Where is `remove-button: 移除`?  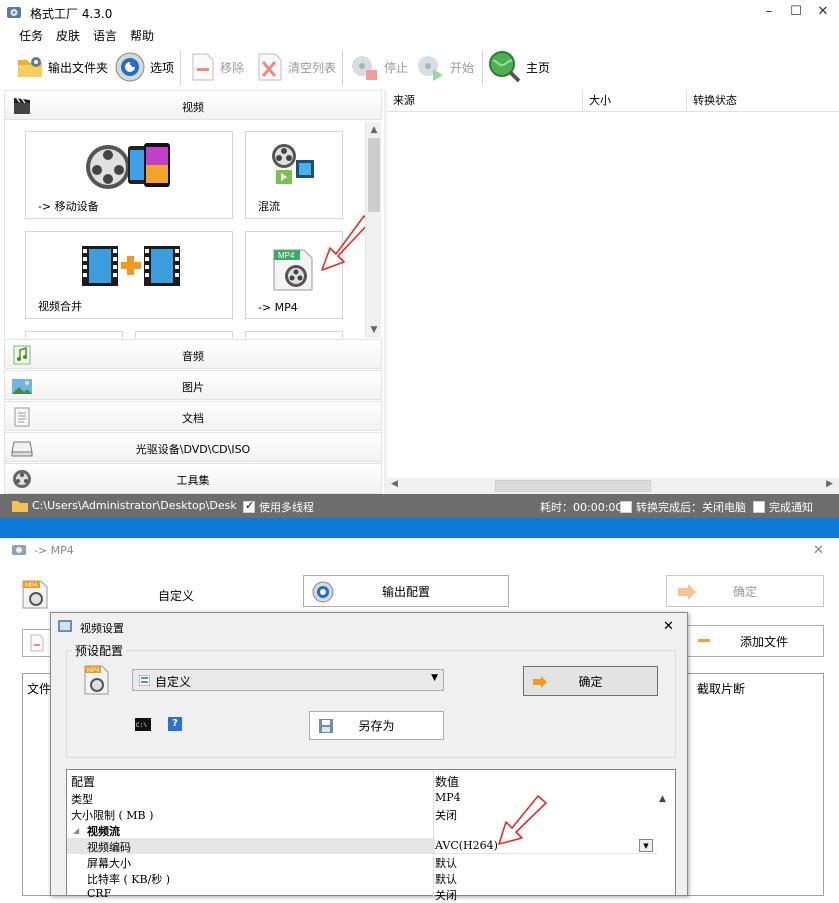 remove-button: 移除 is located at coordinates (217, 67).